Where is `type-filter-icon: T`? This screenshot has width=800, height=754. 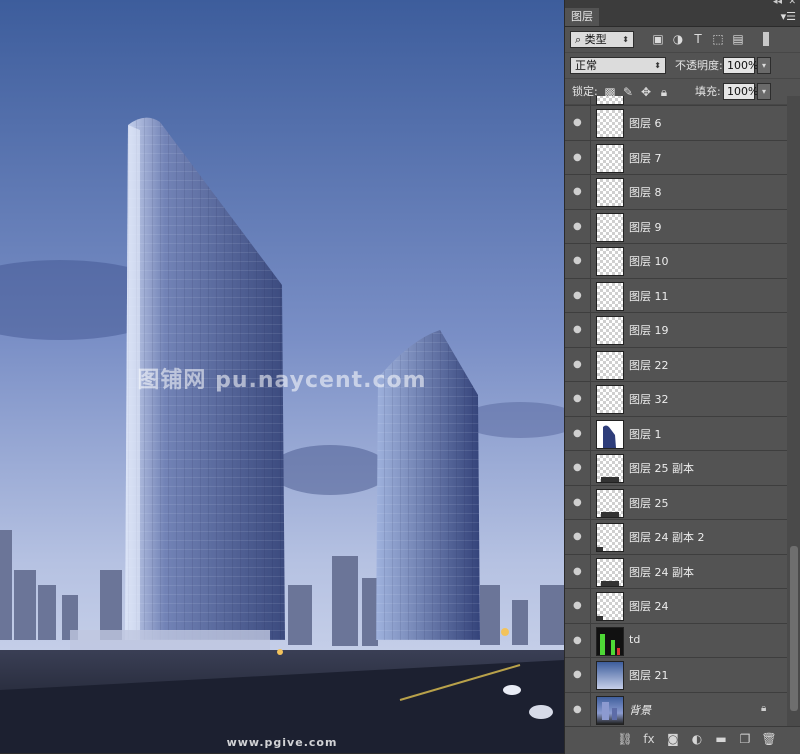 type-filter-icon: T is located at coordinates (698, 39).